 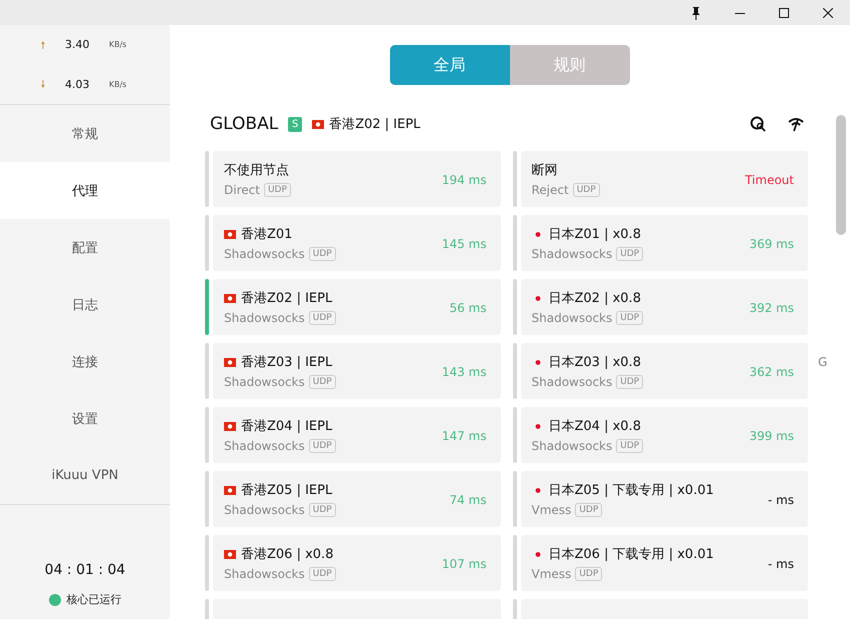 What do you see at coordinates (594, 234) in the screenshot?
I see `proxy-name: 日本Z01 | x0.8` at bounding box center [594, 234].